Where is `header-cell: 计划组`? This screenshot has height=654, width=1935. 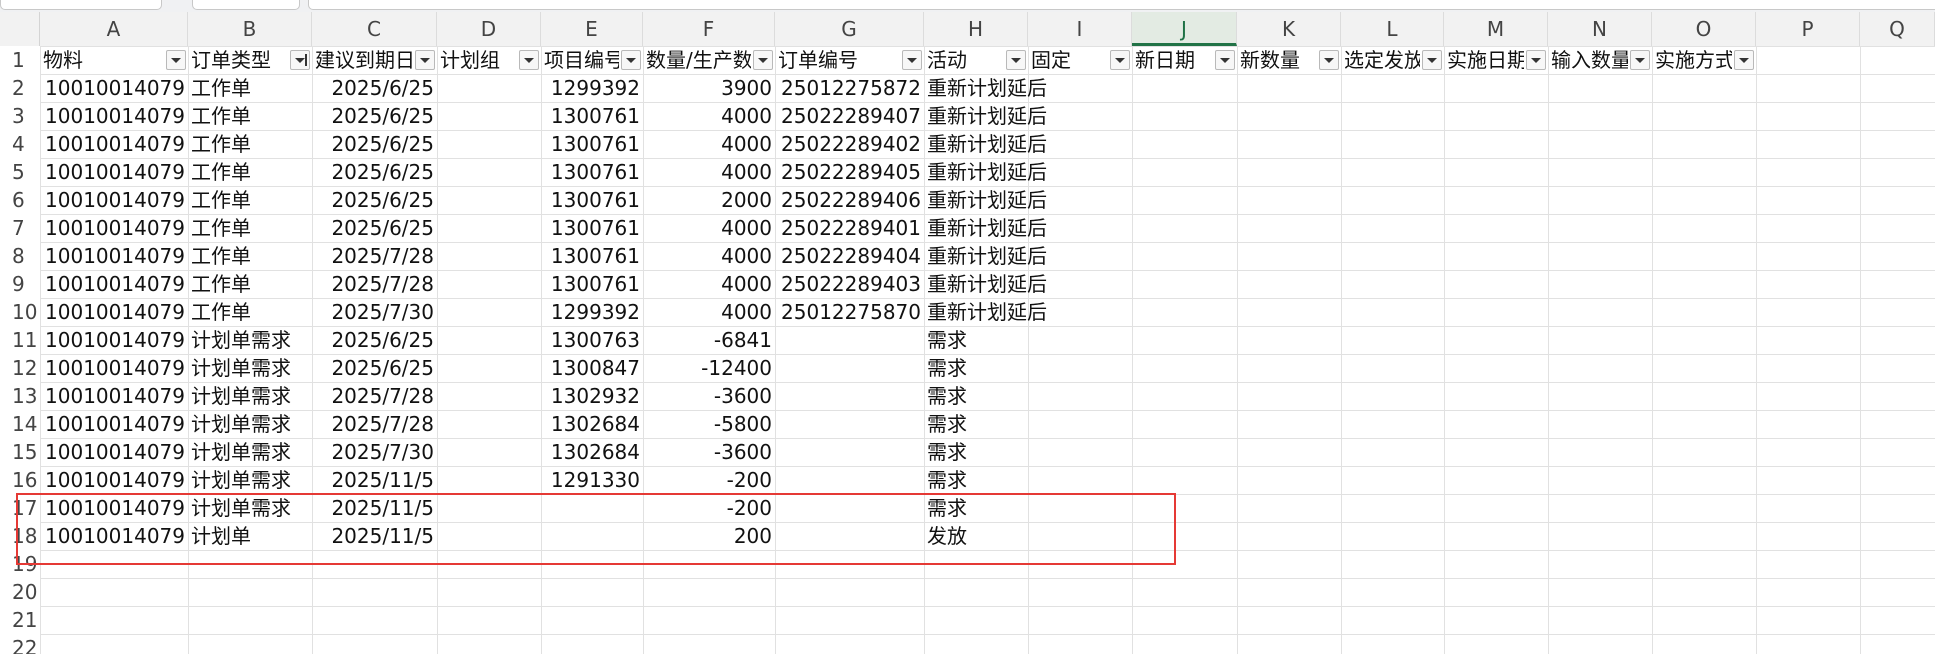
header-cell: 计划组 is located at coordinates (477, 60).